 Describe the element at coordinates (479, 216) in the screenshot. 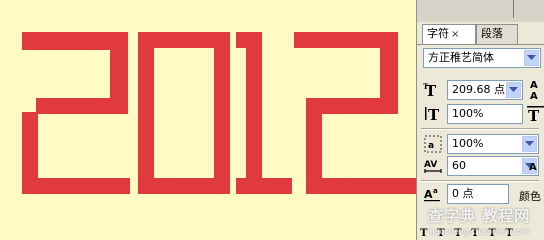

I see `watermark-main: 查字典 教程网` at that location.